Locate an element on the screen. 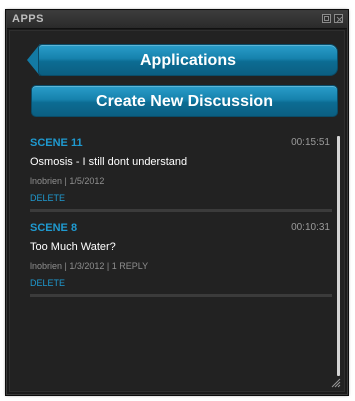 The height and width of the screenshot is (401, 355). timestamp: 00:10:31 is located at coordinates (310, 227).